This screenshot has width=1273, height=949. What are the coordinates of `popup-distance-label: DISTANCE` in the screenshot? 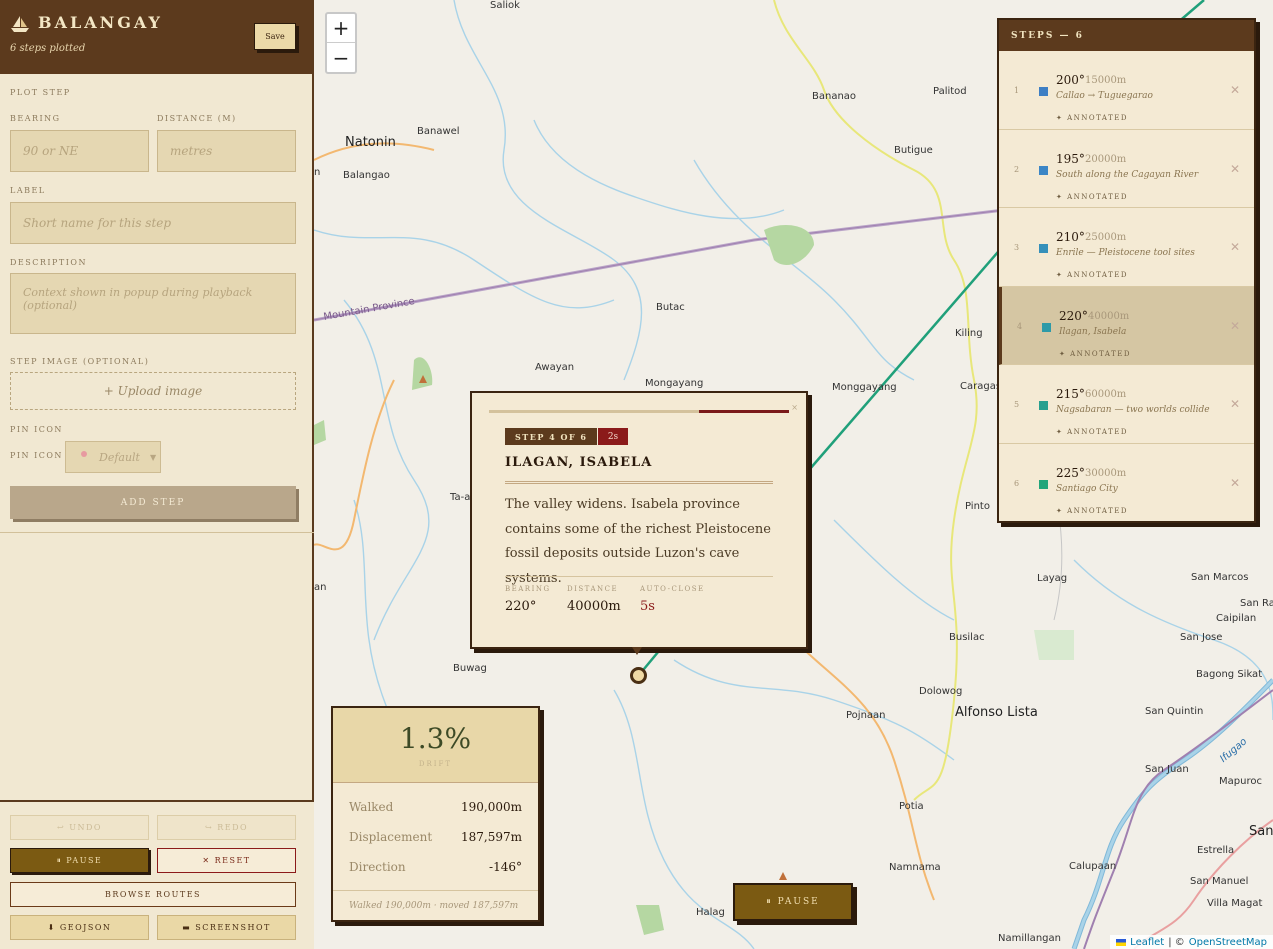 It's located at (593, 589).